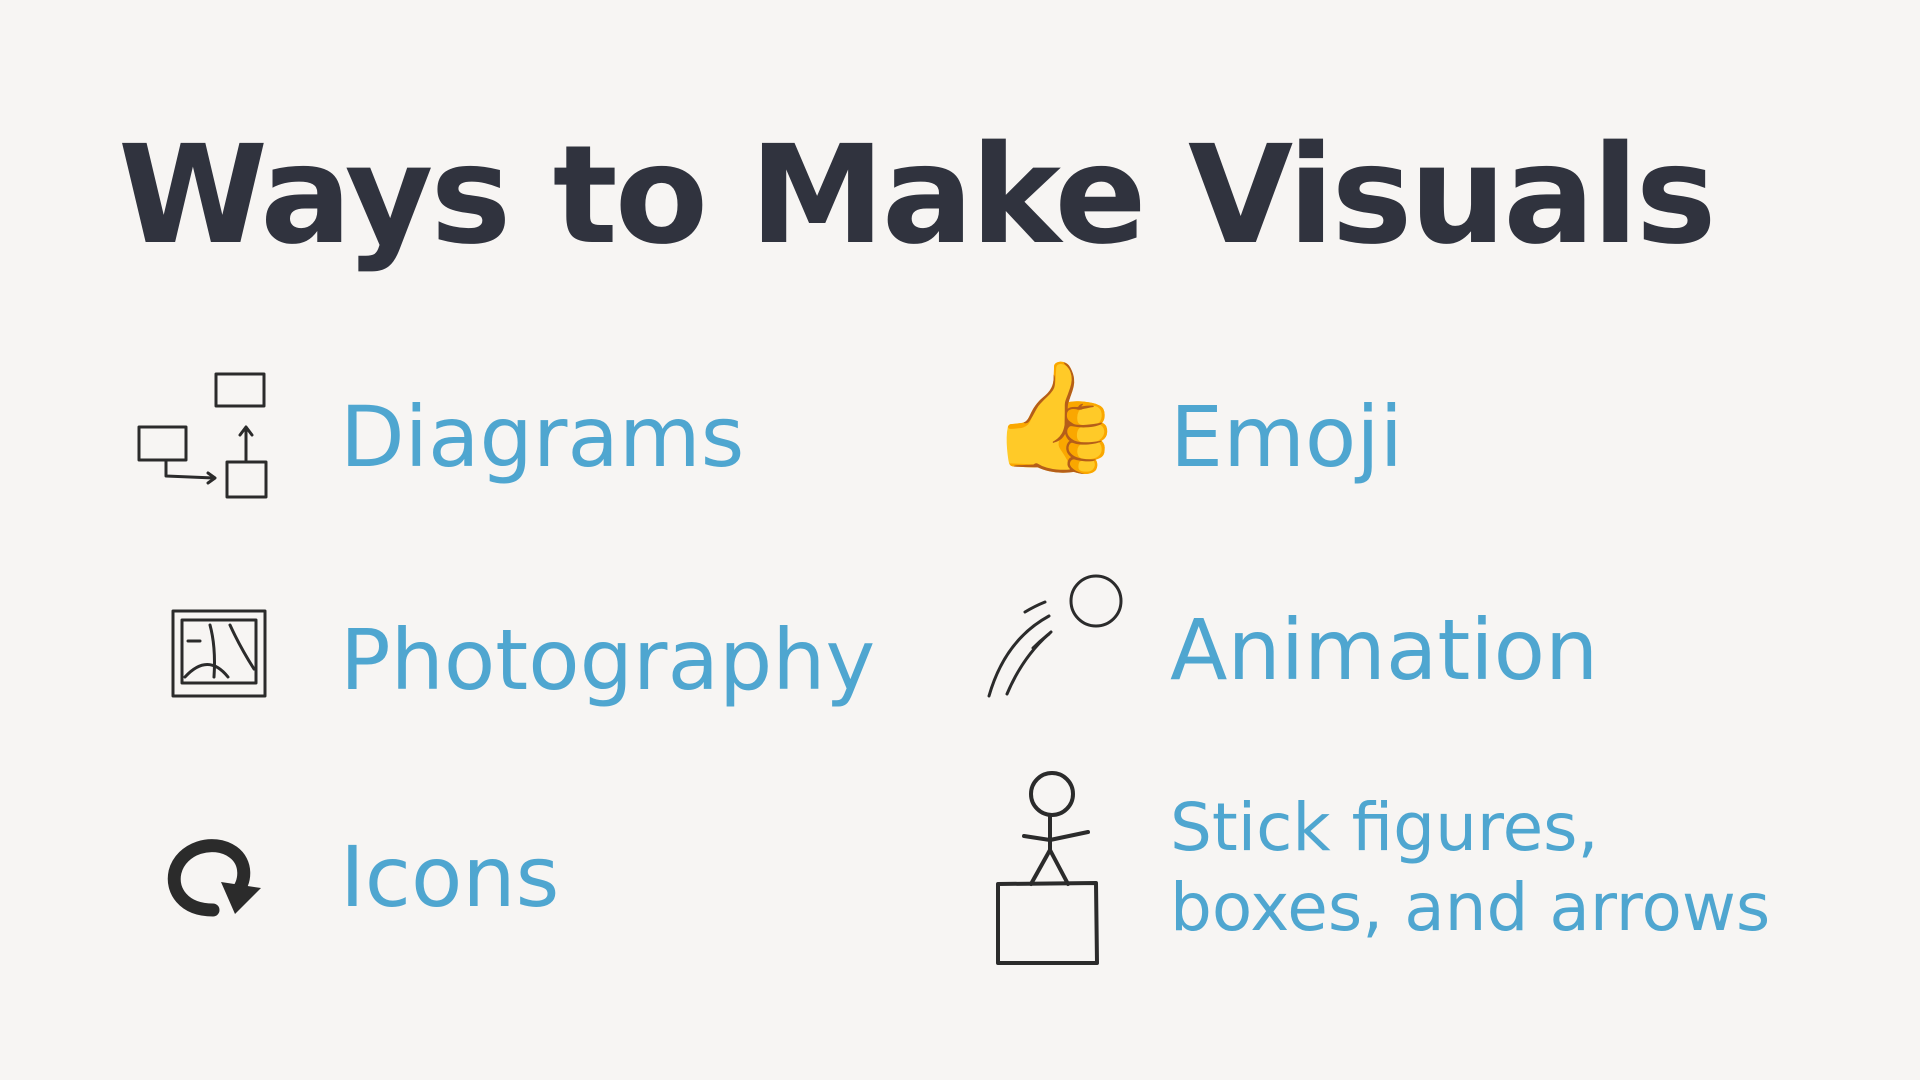 This screenshot has height=1080, width=1920. I want to click on bouncing-ball-icon, so click(1055, 635).